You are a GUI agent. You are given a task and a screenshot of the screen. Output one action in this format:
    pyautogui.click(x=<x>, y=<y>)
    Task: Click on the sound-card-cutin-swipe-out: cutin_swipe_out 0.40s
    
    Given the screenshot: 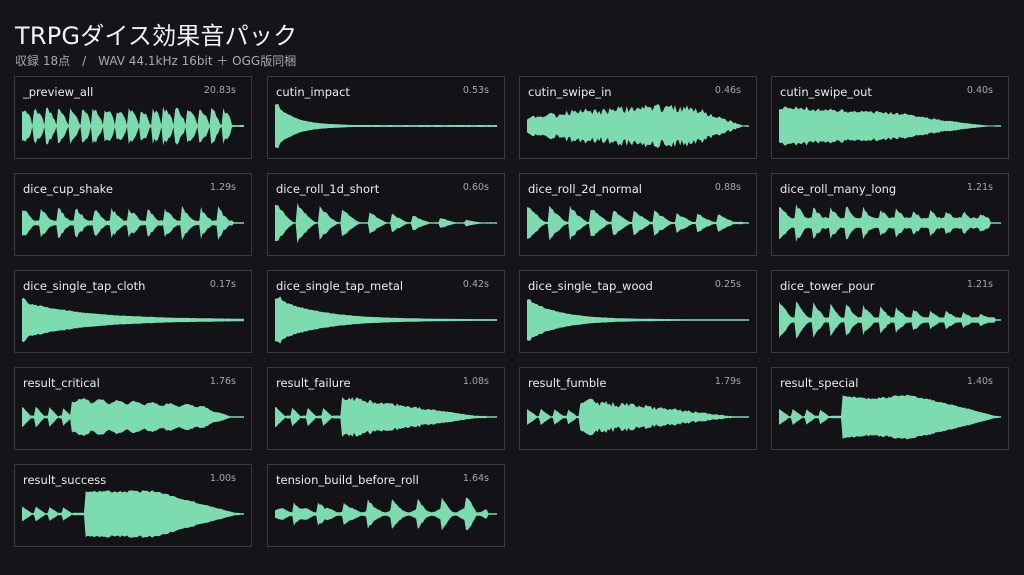 What is the action you would take?
    pyautogui.click(x=890, y=117)
    